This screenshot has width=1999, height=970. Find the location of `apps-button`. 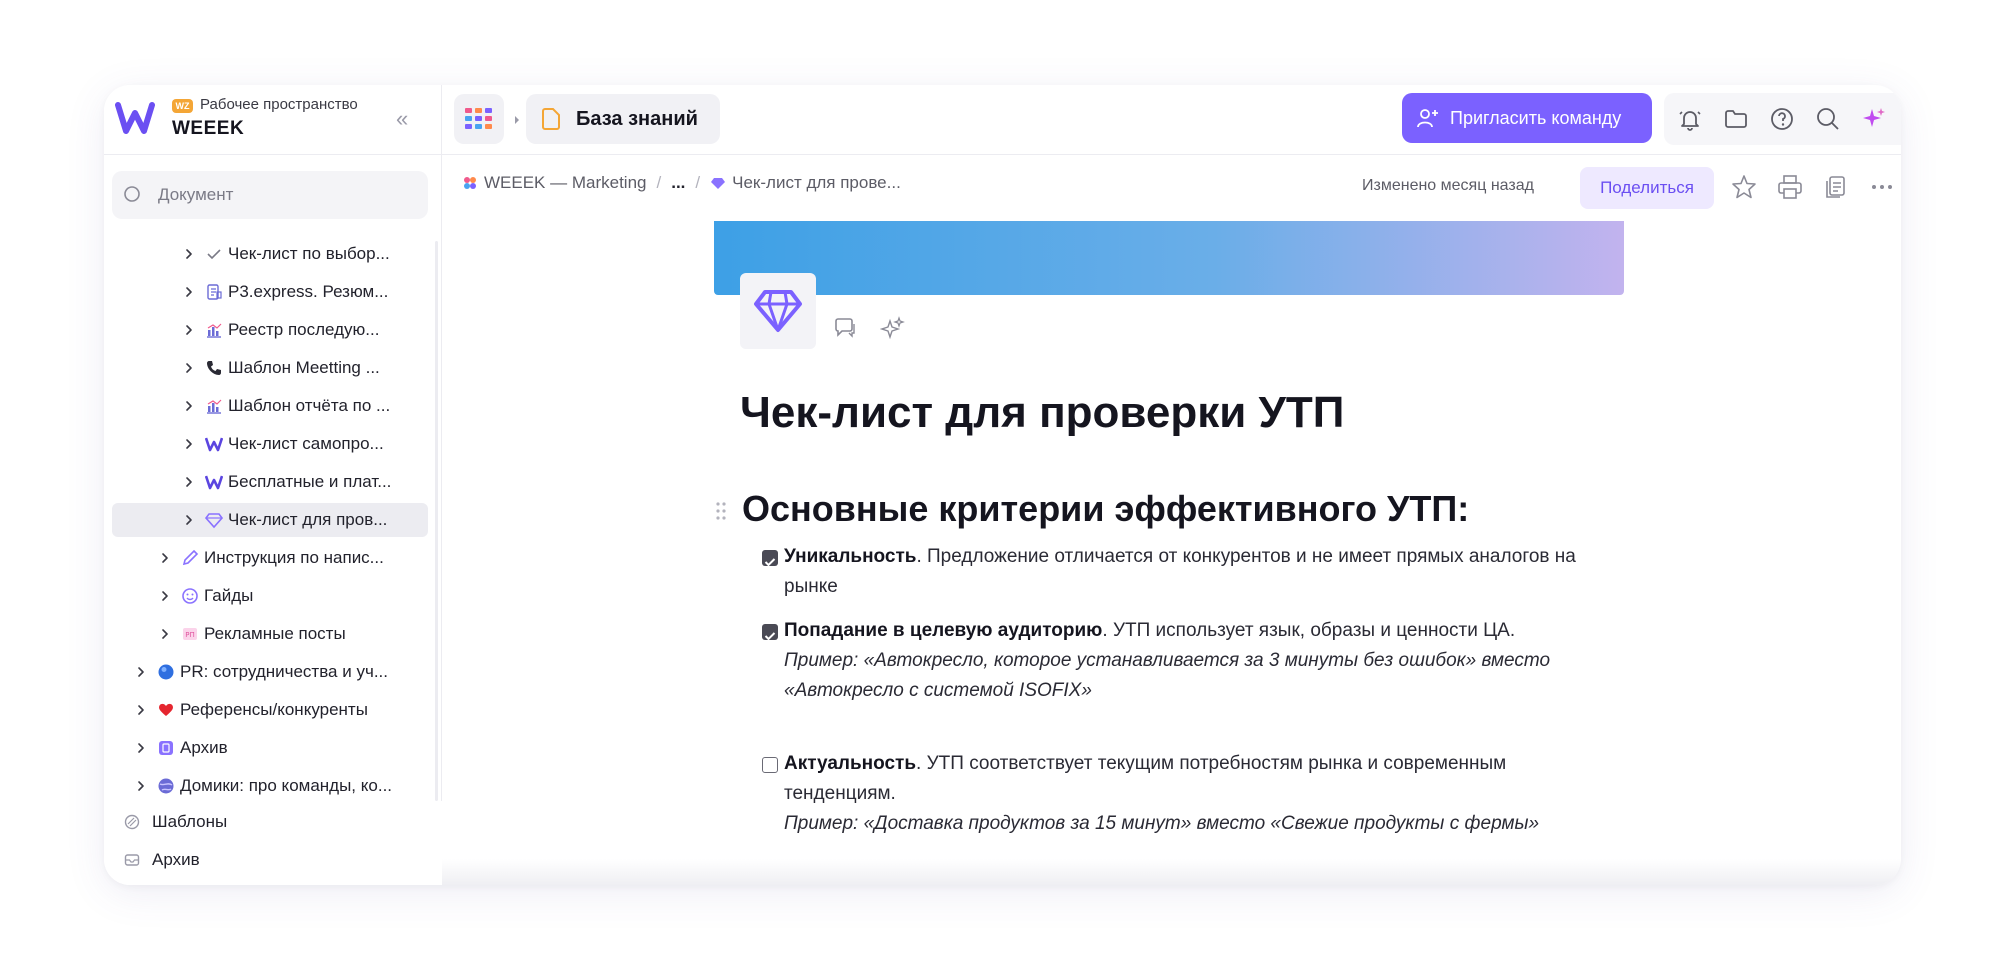

apps-button is located at coordinates (479, 119).